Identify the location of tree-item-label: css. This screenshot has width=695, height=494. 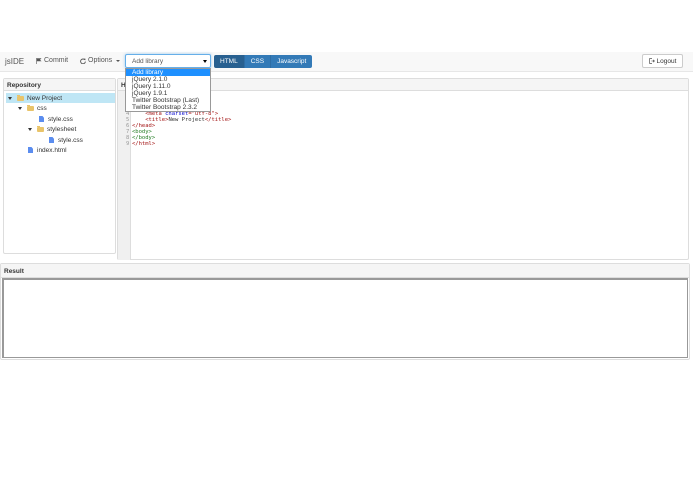
(42, 108).